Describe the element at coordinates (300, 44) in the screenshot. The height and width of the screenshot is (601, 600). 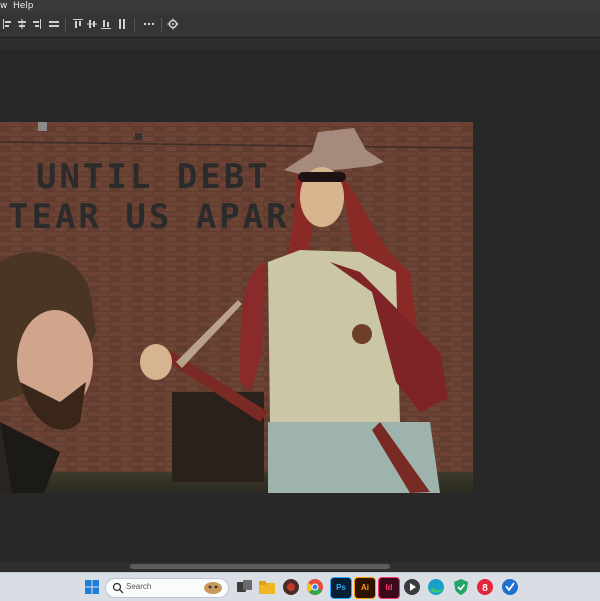
I see `document-tab-strip` at that location.